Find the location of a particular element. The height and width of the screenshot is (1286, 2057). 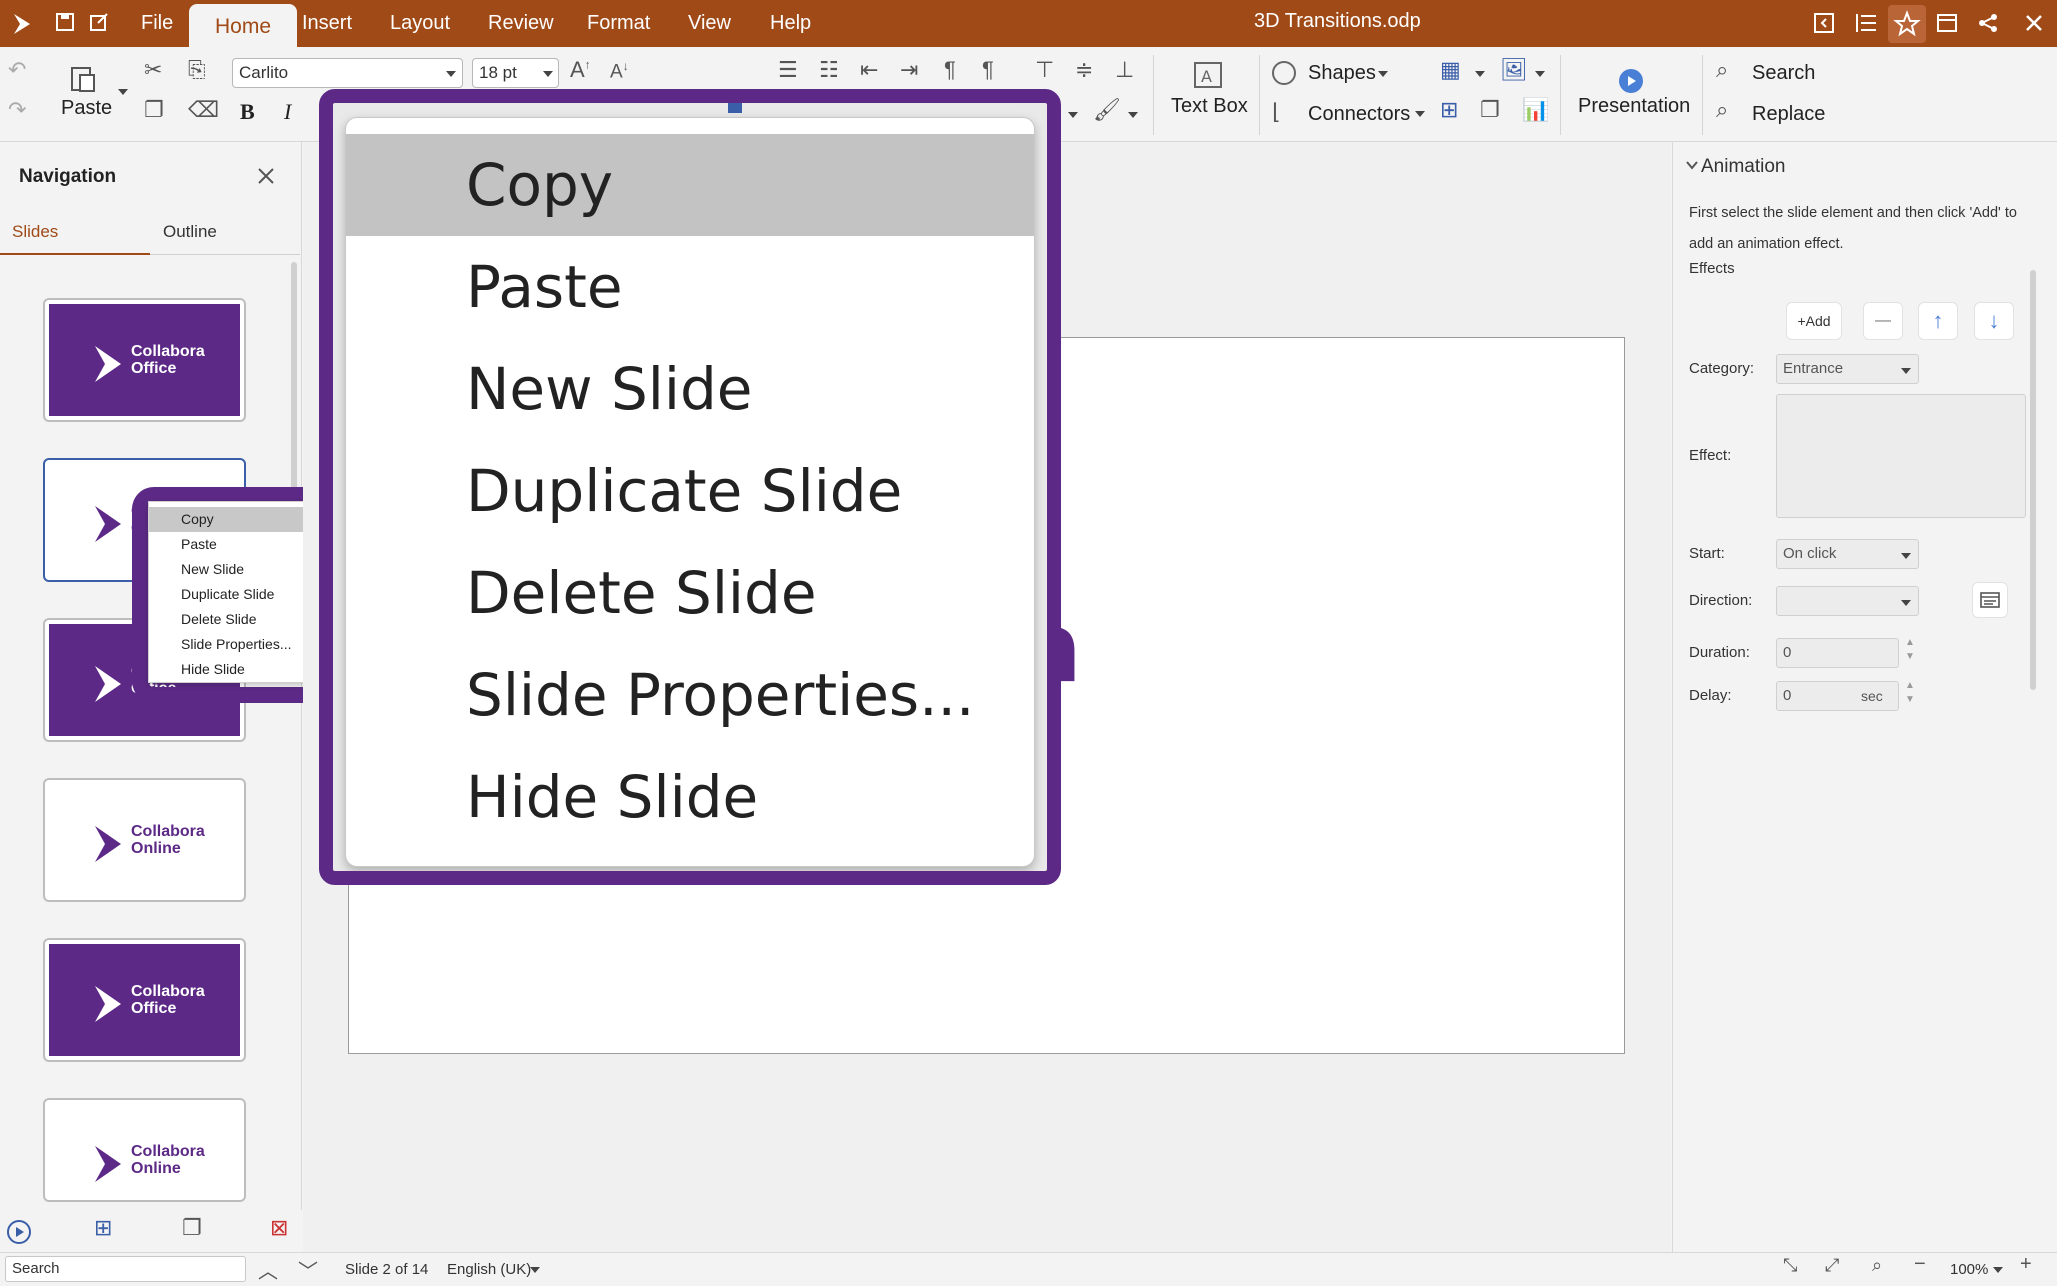

search-up-icon: ︿ is located at coordinates (268, 1269).